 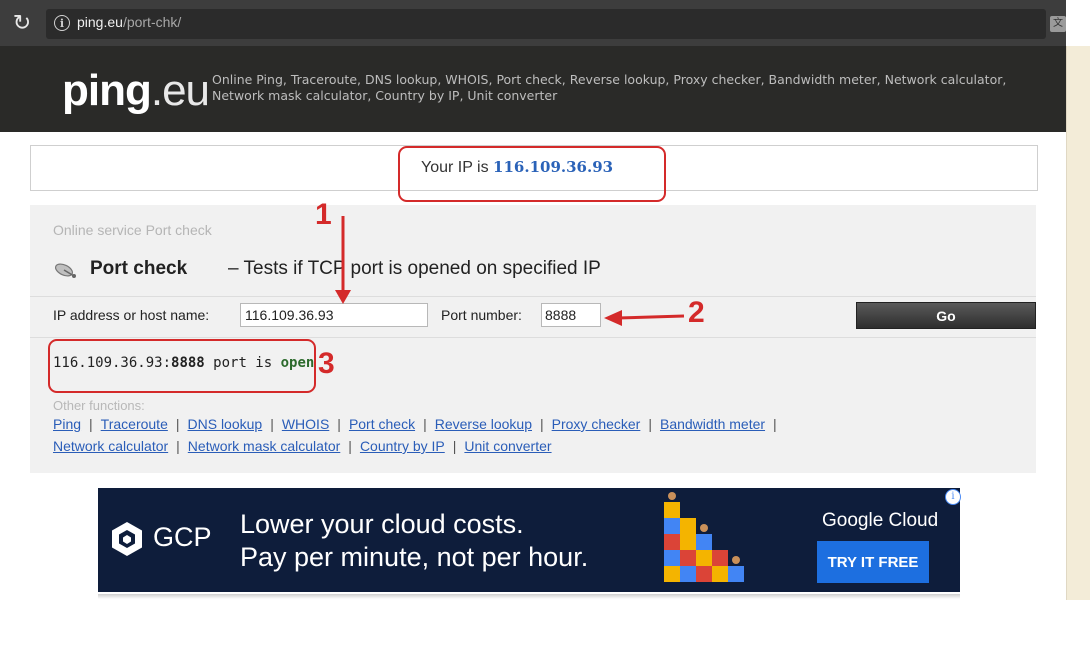 What do you see at coordinates (382, 424) in the screenshot?
I see `link-port-check: Port check` at bounding box center [382, 424].